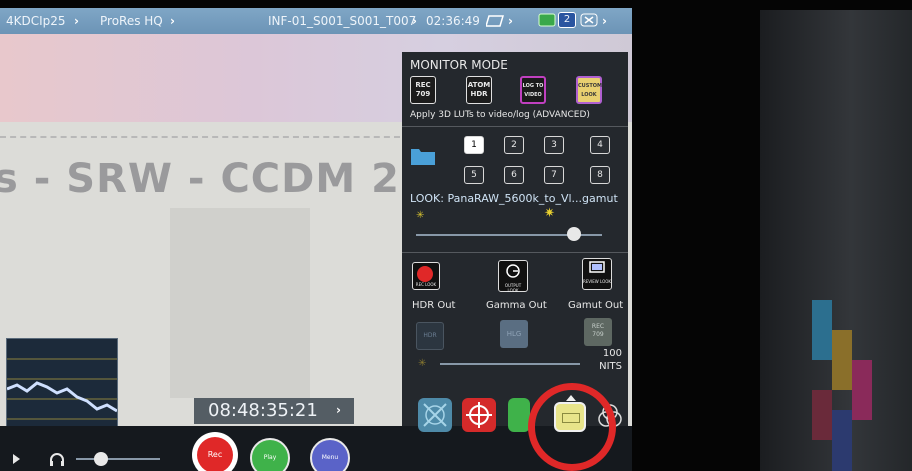 This screenshot has height=471, width=912. What do you see at coordinates (426, 276) in the screenshot?
I see `rec-look-button: REC LOOK` at bounding box center [426, 276].